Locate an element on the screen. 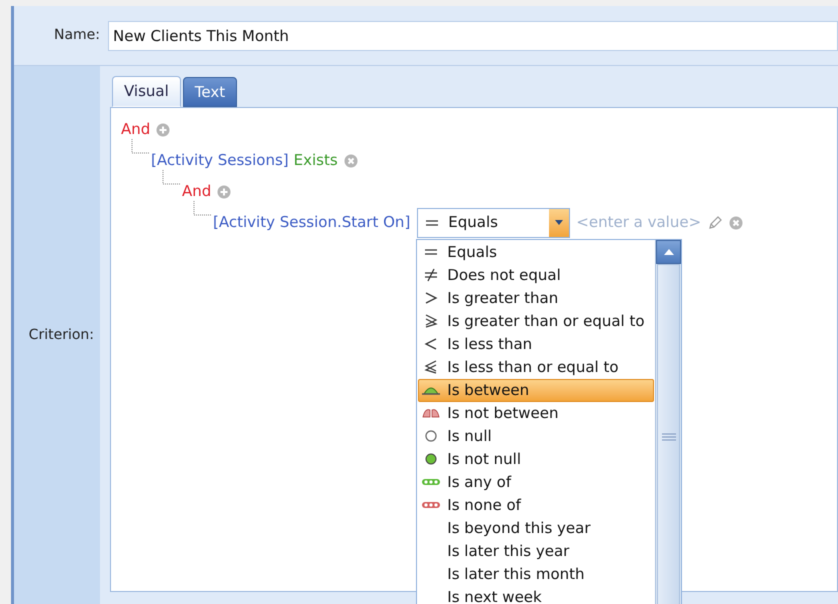 Image resolution: width=838 pixels, height=604 pixels. operator-option: Is greater than is located at coordinates (536, 298).